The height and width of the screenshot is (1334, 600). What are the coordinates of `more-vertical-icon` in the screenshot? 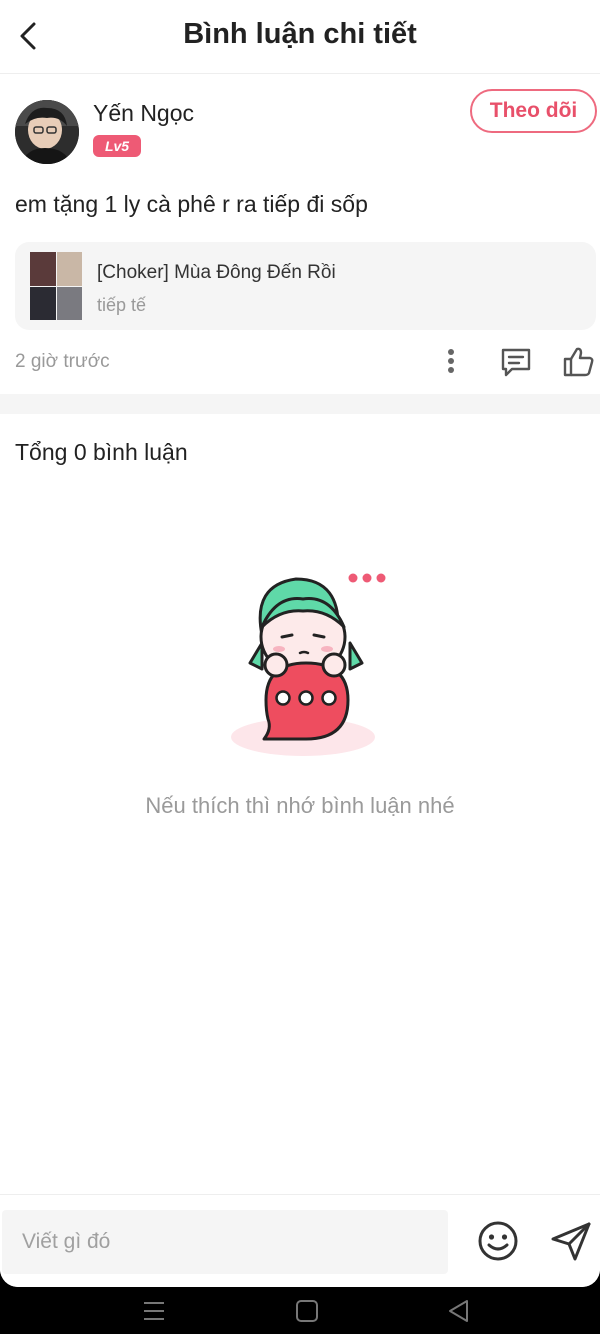 It's located at (451, 361).